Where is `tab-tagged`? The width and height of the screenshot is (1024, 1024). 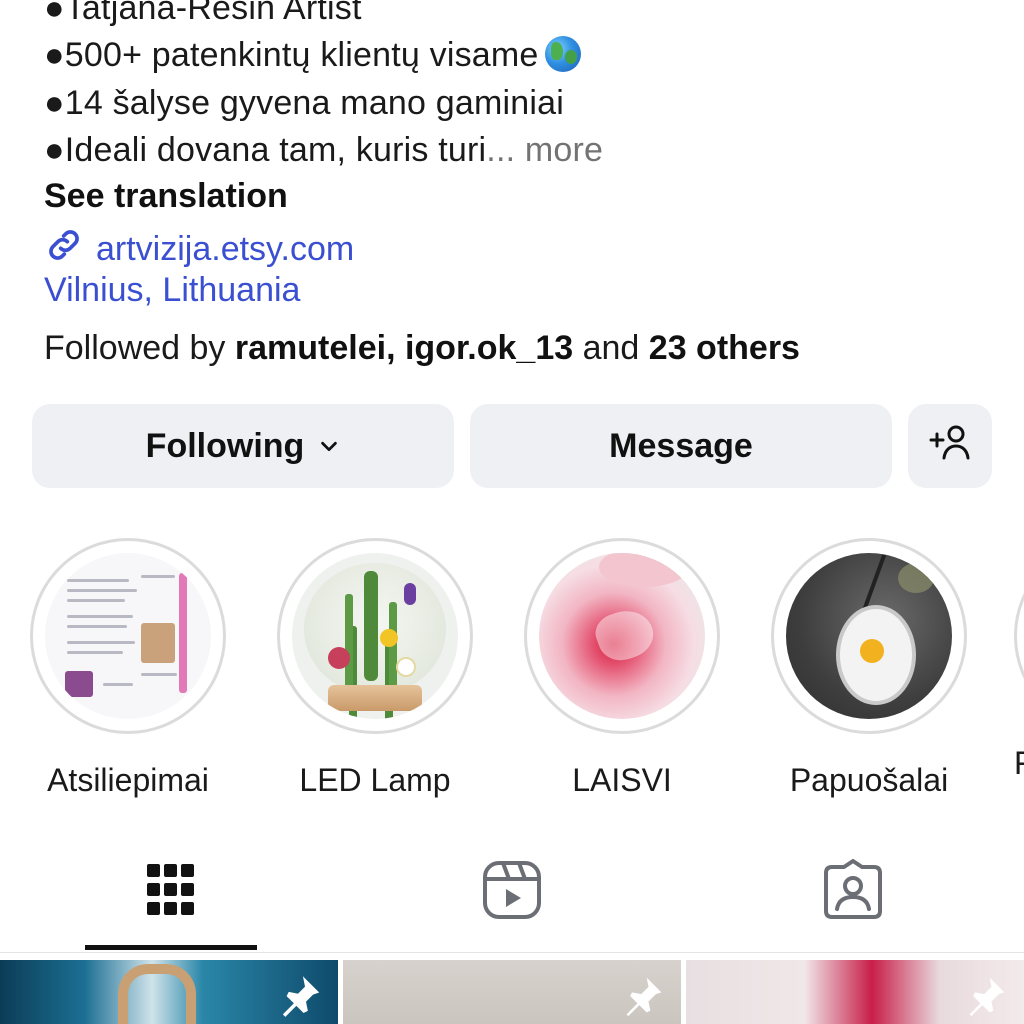
tab-tagged is located at coordinates (853, 892).